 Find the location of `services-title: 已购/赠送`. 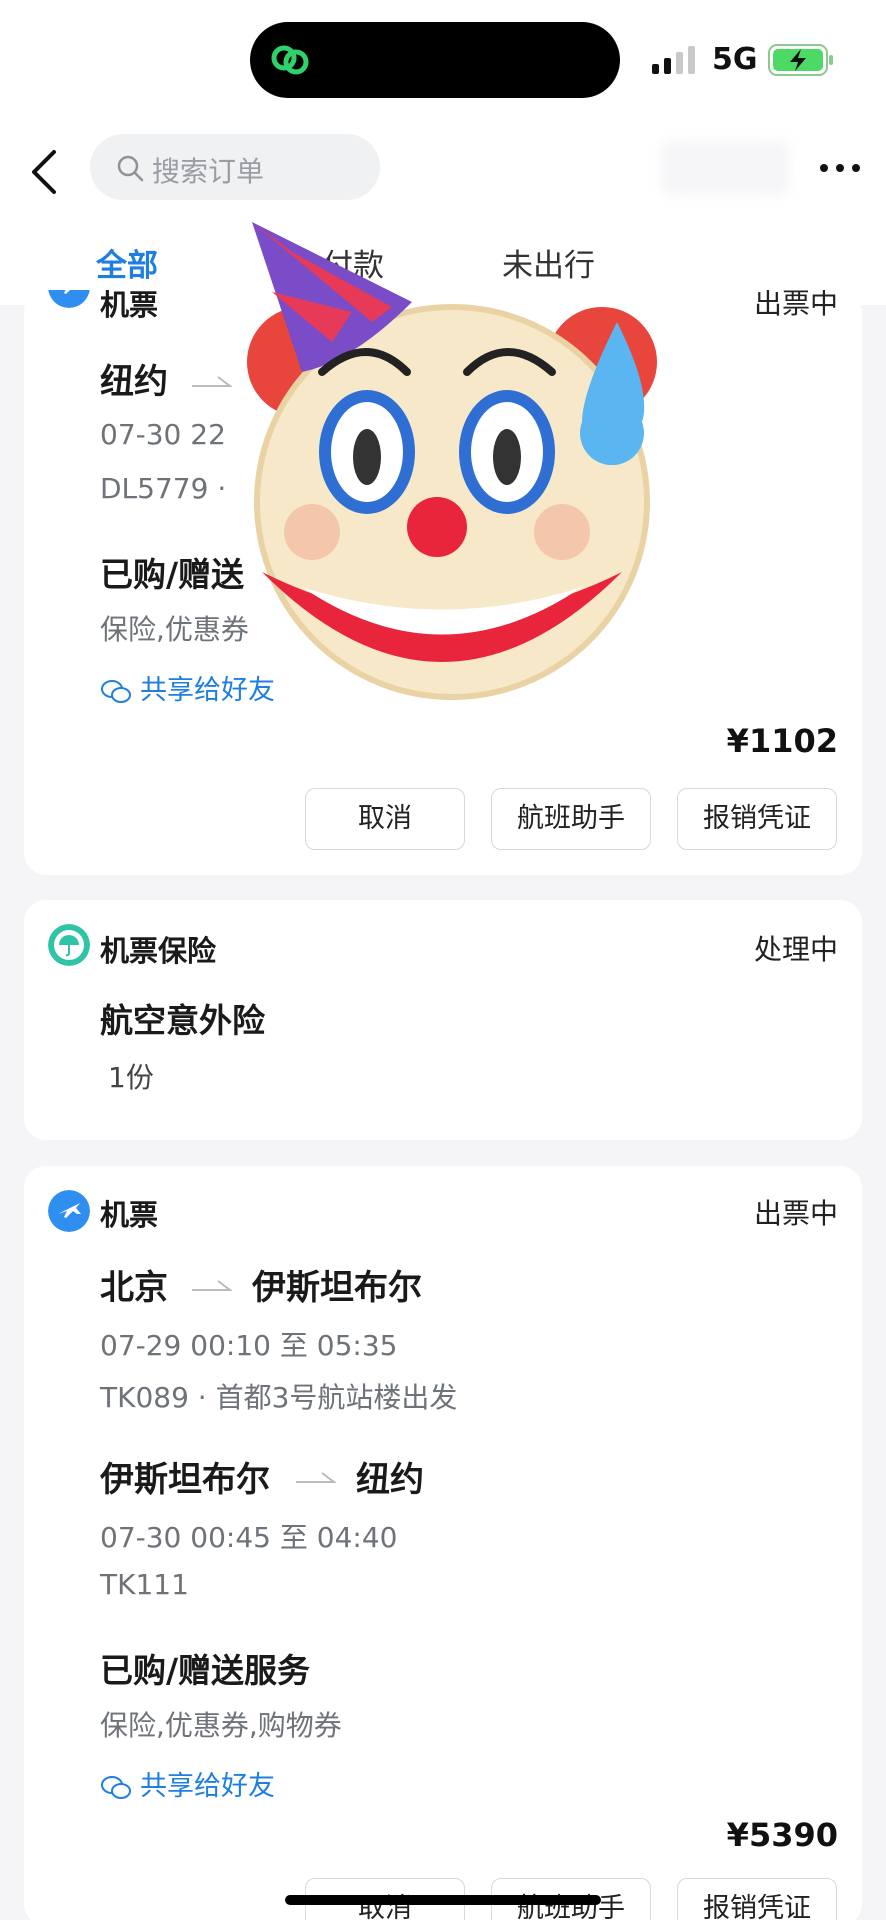

services-title: 已购/赠送 is located at coordinates (172, 574).